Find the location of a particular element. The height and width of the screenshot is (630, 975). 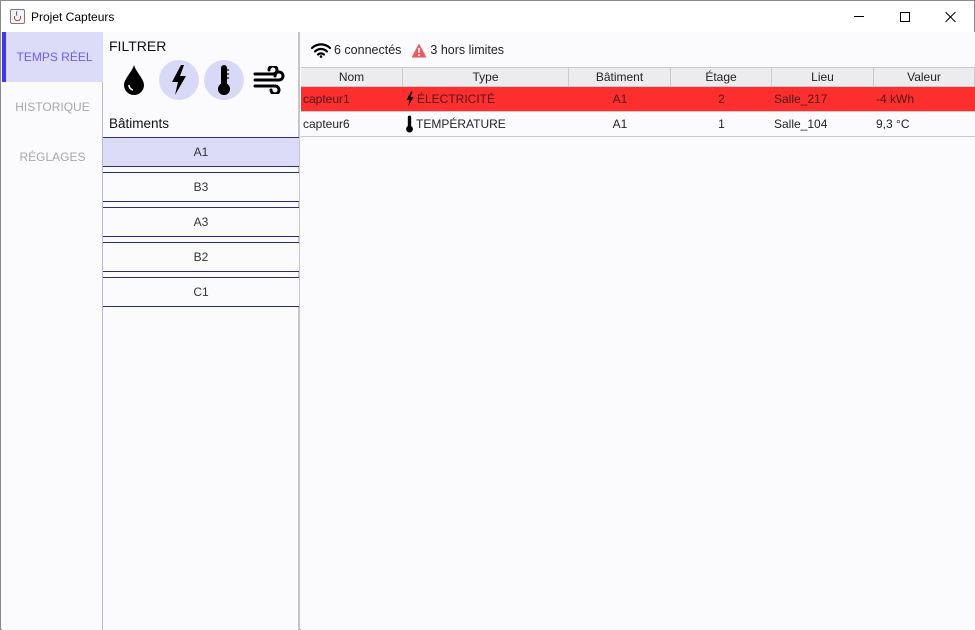

cell-valeur: -4 kWh is located at coordinates (895, 99).